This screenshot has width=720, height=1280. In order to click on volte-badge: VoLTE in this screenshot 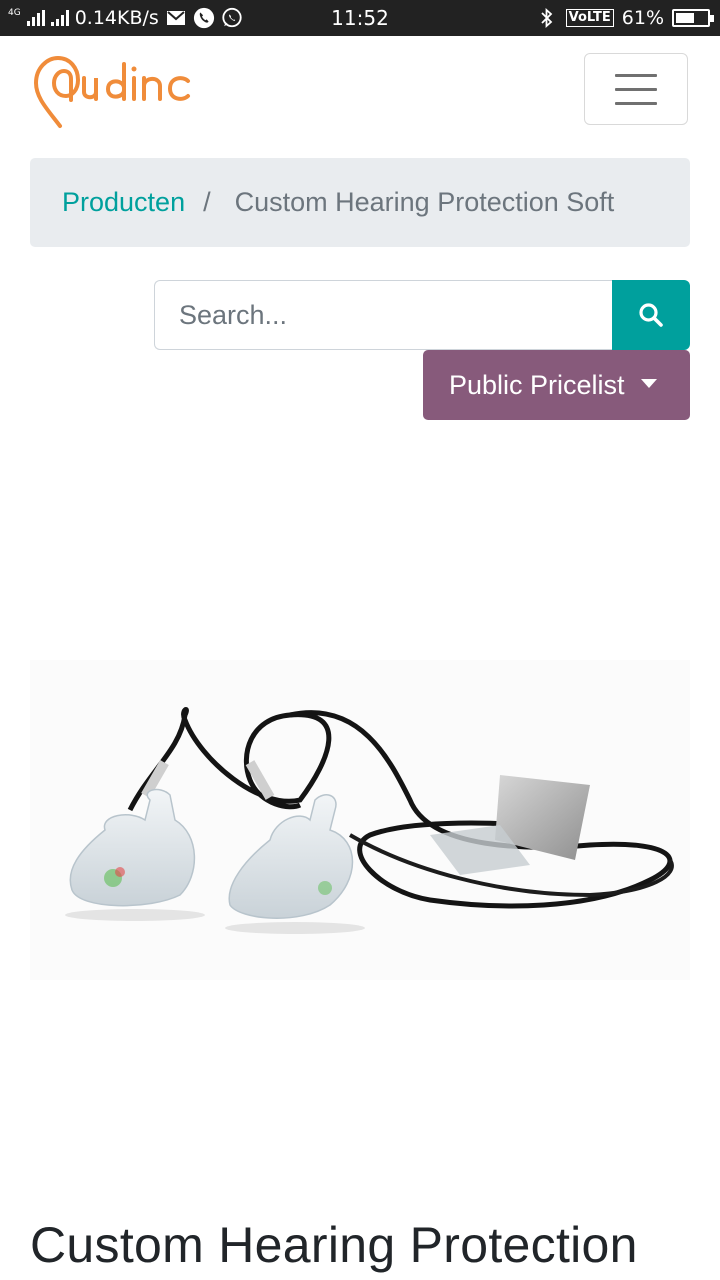, I will do `click(589, 18)`.